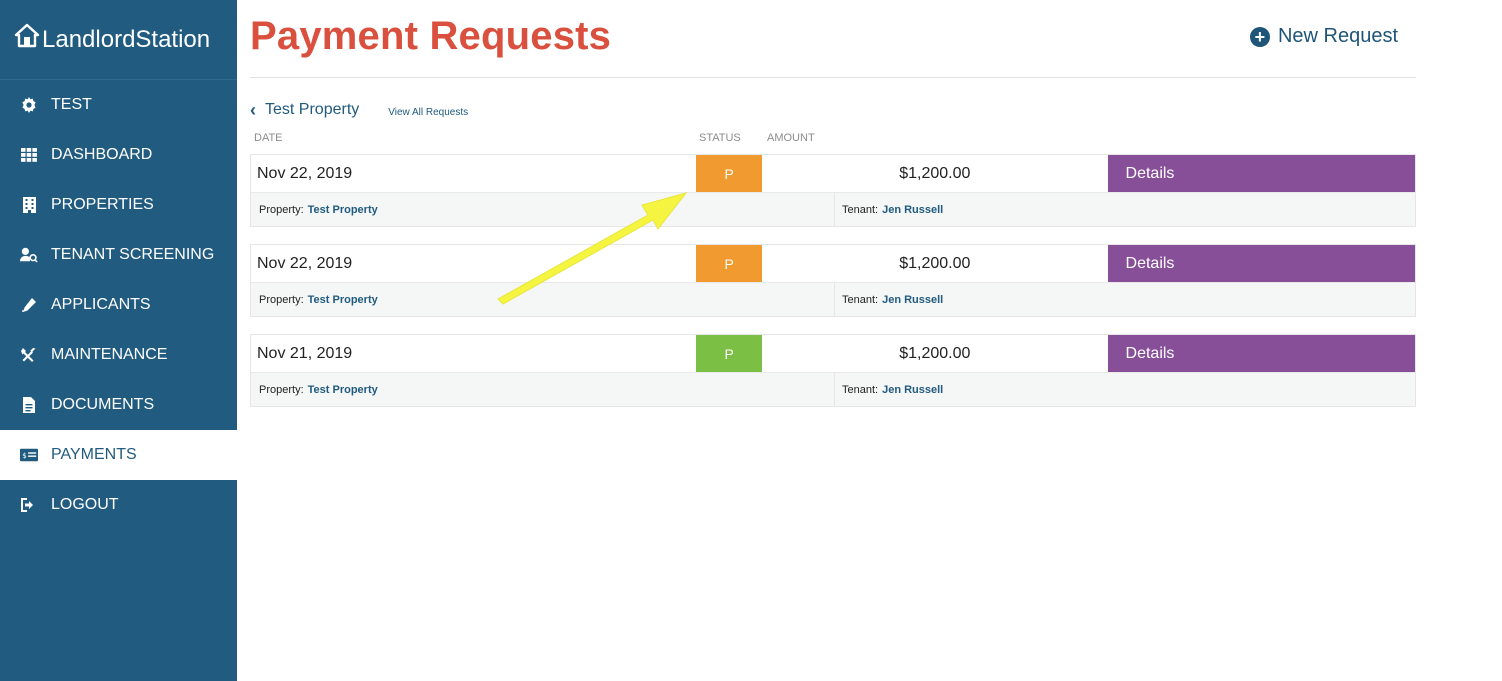 Image resolution: width=1502 pixels, height=681 pixels. Describe the element at coordinates (94, 454) in the screenshot. I see `sidebar-item-label: PAYMENTS` at that location.